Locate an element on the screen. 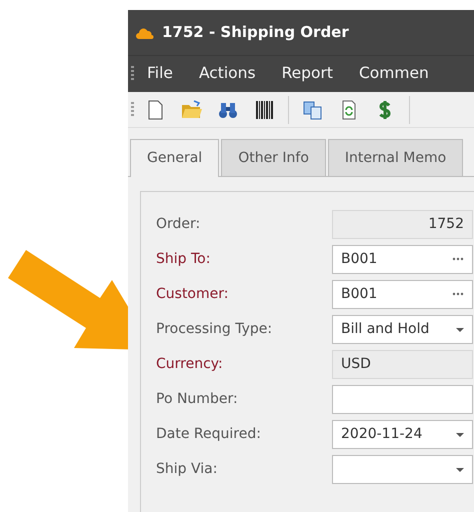 The image size is (474, 512). menu-item: Actions is located at coordinates (227, 74).